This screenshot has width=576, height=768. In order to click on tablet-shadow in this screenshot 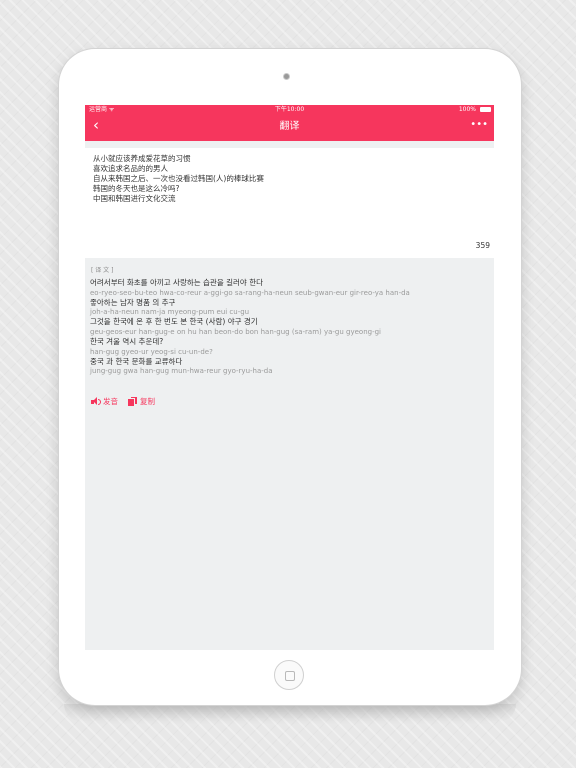, I will do `click(290, 713)`.